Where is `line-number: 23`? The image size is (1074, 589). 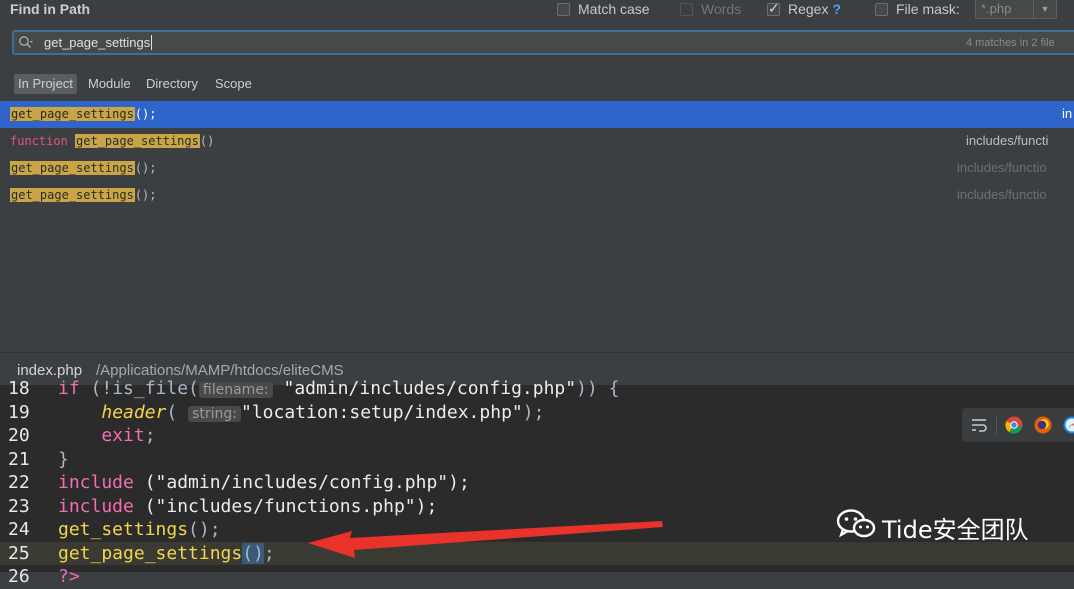
line-number: 23 is located at coordinates (23, 506).